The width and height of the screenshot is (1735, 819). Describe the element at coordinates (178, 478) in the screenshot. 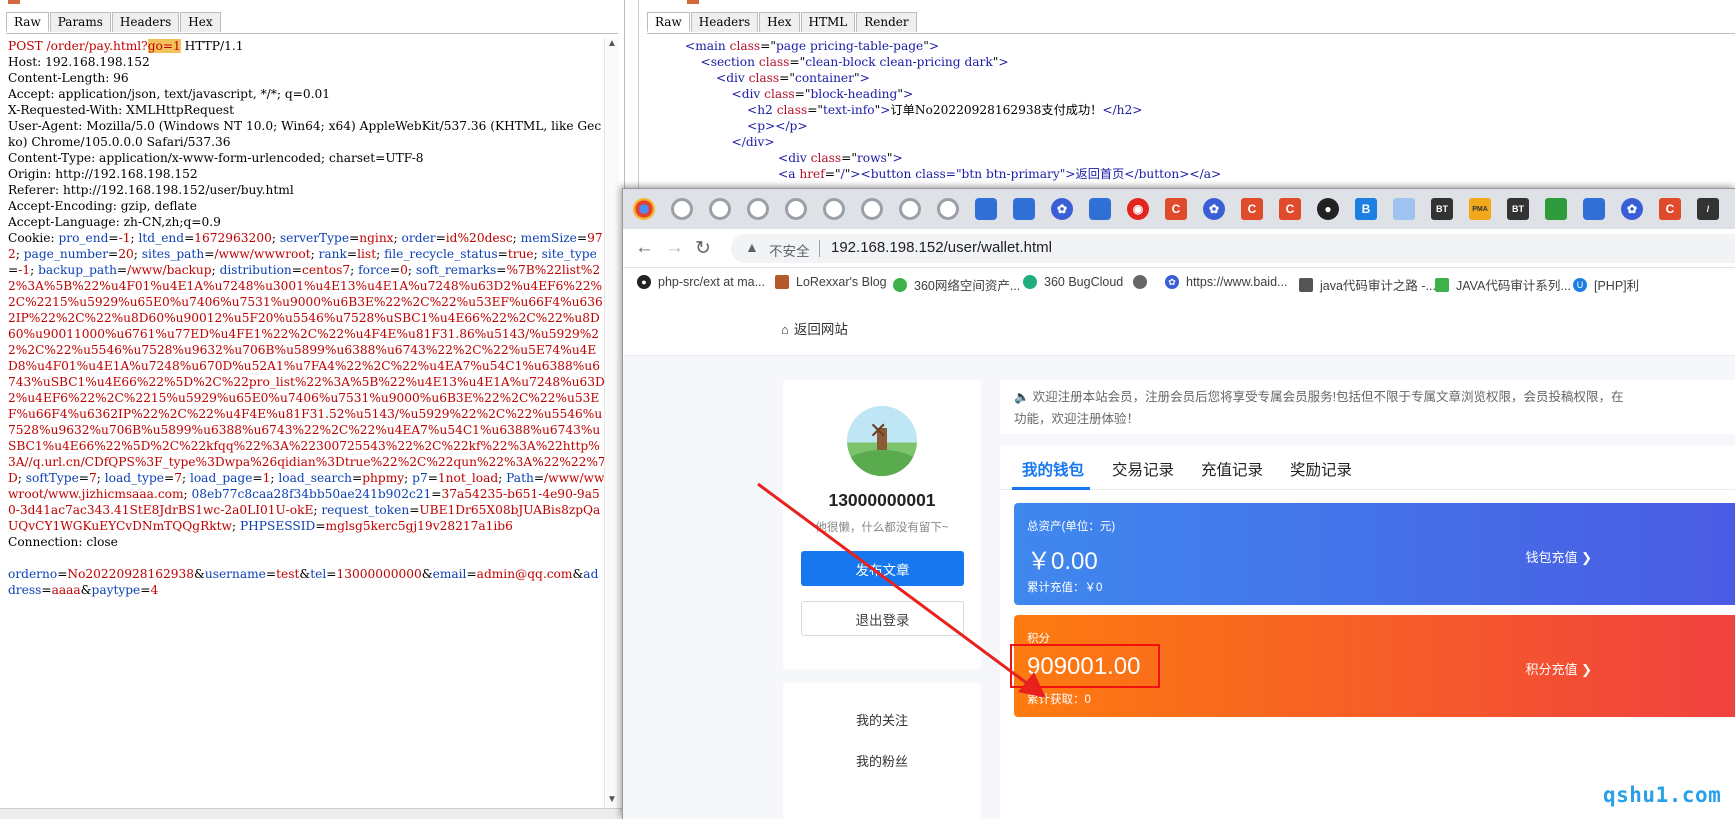

I see `cookie-value: 7` at that location.